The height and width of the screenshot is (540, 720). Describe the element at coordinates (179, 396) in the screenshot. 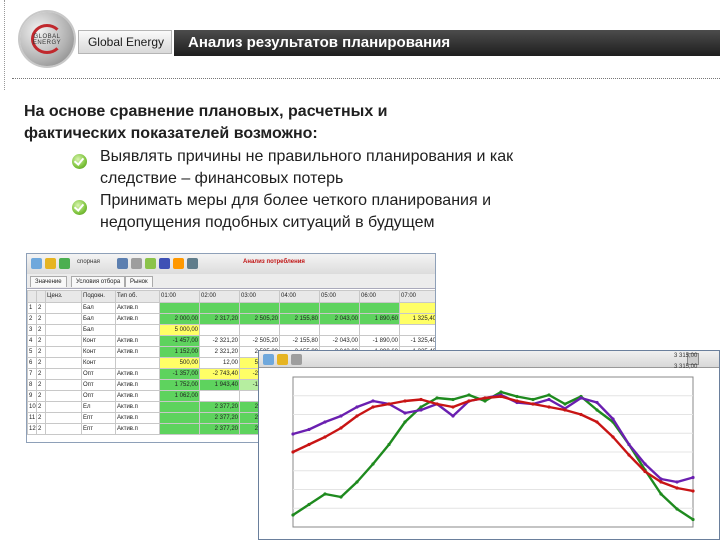

I see `table-cell: 1 062,00` at that location.